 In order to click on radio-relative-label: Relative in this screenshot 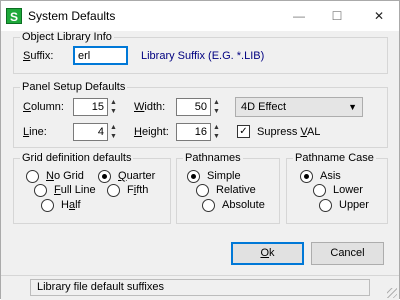, I will do `click(236, 190)`.